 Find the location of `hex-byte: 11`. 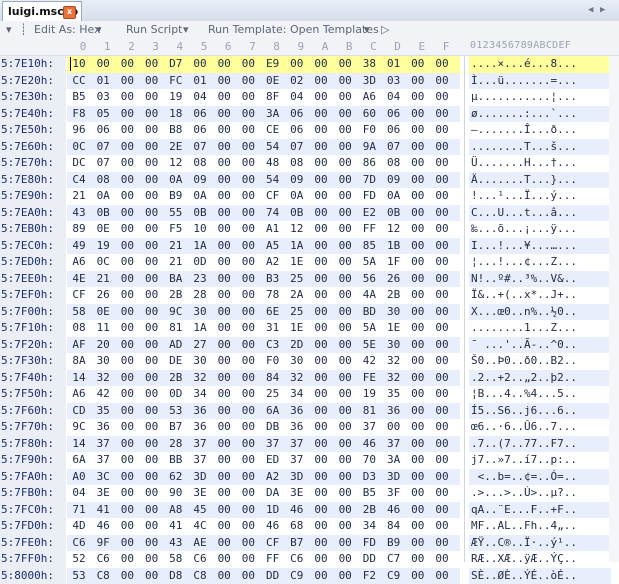

hex-byte: 11 is located at coordinates (103, 328).